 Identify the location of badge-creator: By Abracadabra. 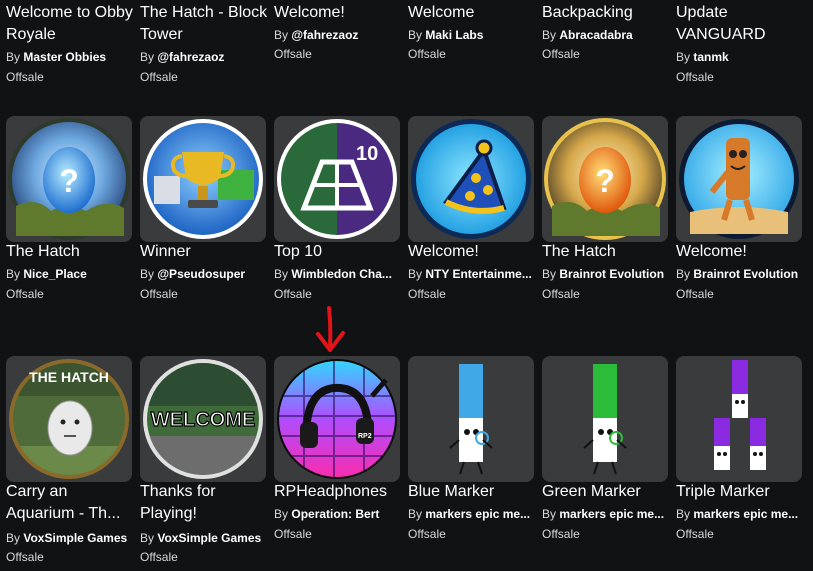
(587, 35).